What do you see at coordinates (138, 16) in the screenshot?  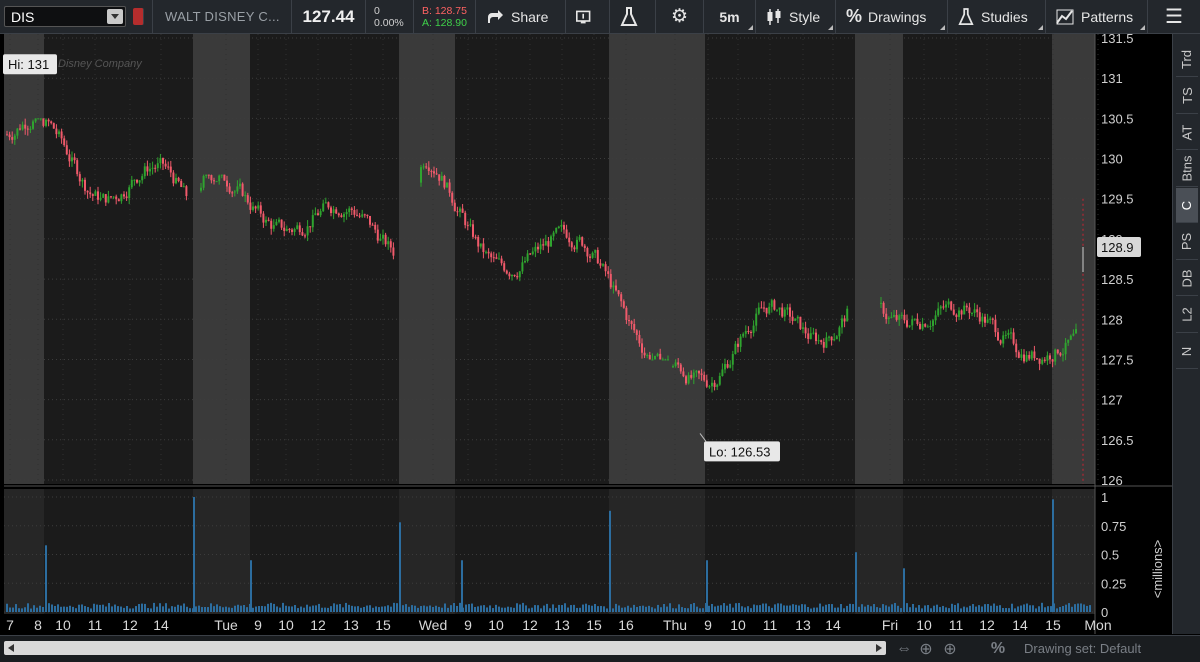 I see `link-flag-icon` at bounding box center [138, 16].